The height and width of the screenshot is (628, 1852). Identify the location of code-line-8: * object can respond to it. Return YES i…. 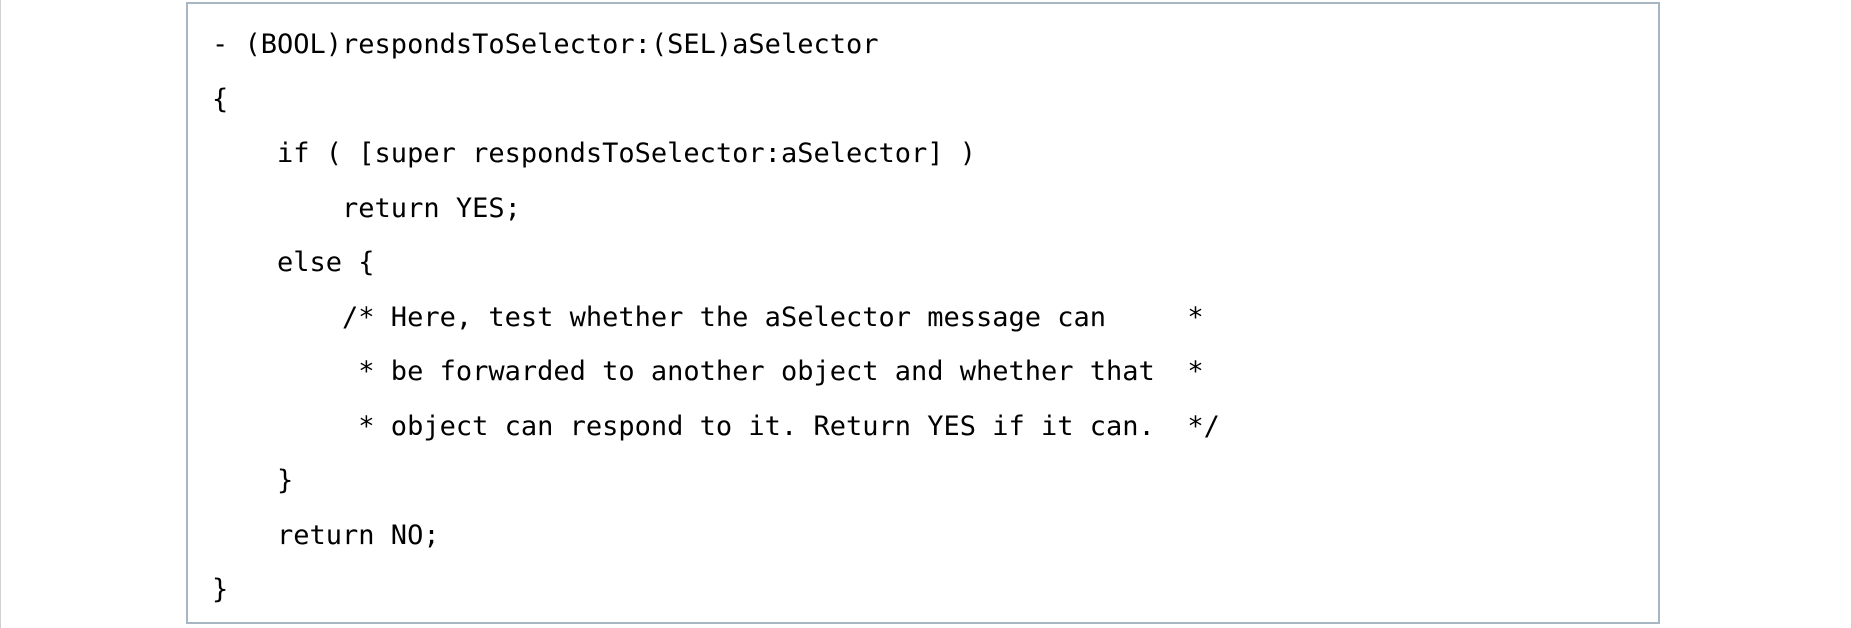
(716, 426).